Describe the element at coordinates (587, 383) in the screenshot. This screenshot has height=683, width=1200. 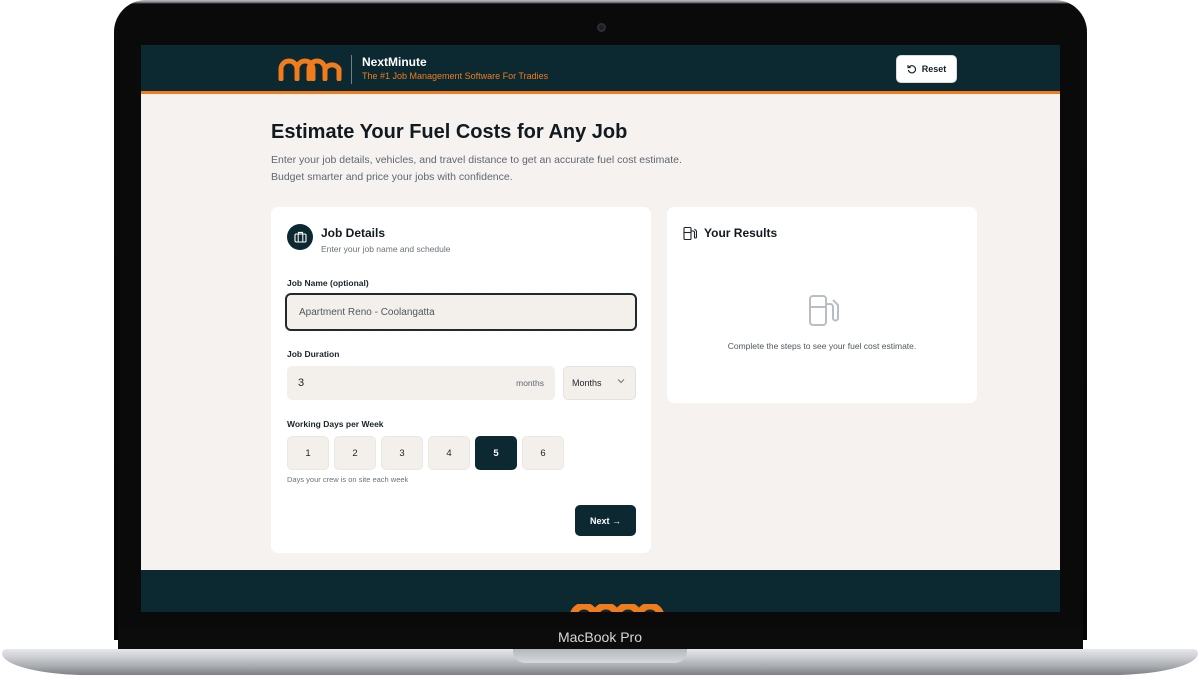
I see `duration-unit-selected: Months` at that location.